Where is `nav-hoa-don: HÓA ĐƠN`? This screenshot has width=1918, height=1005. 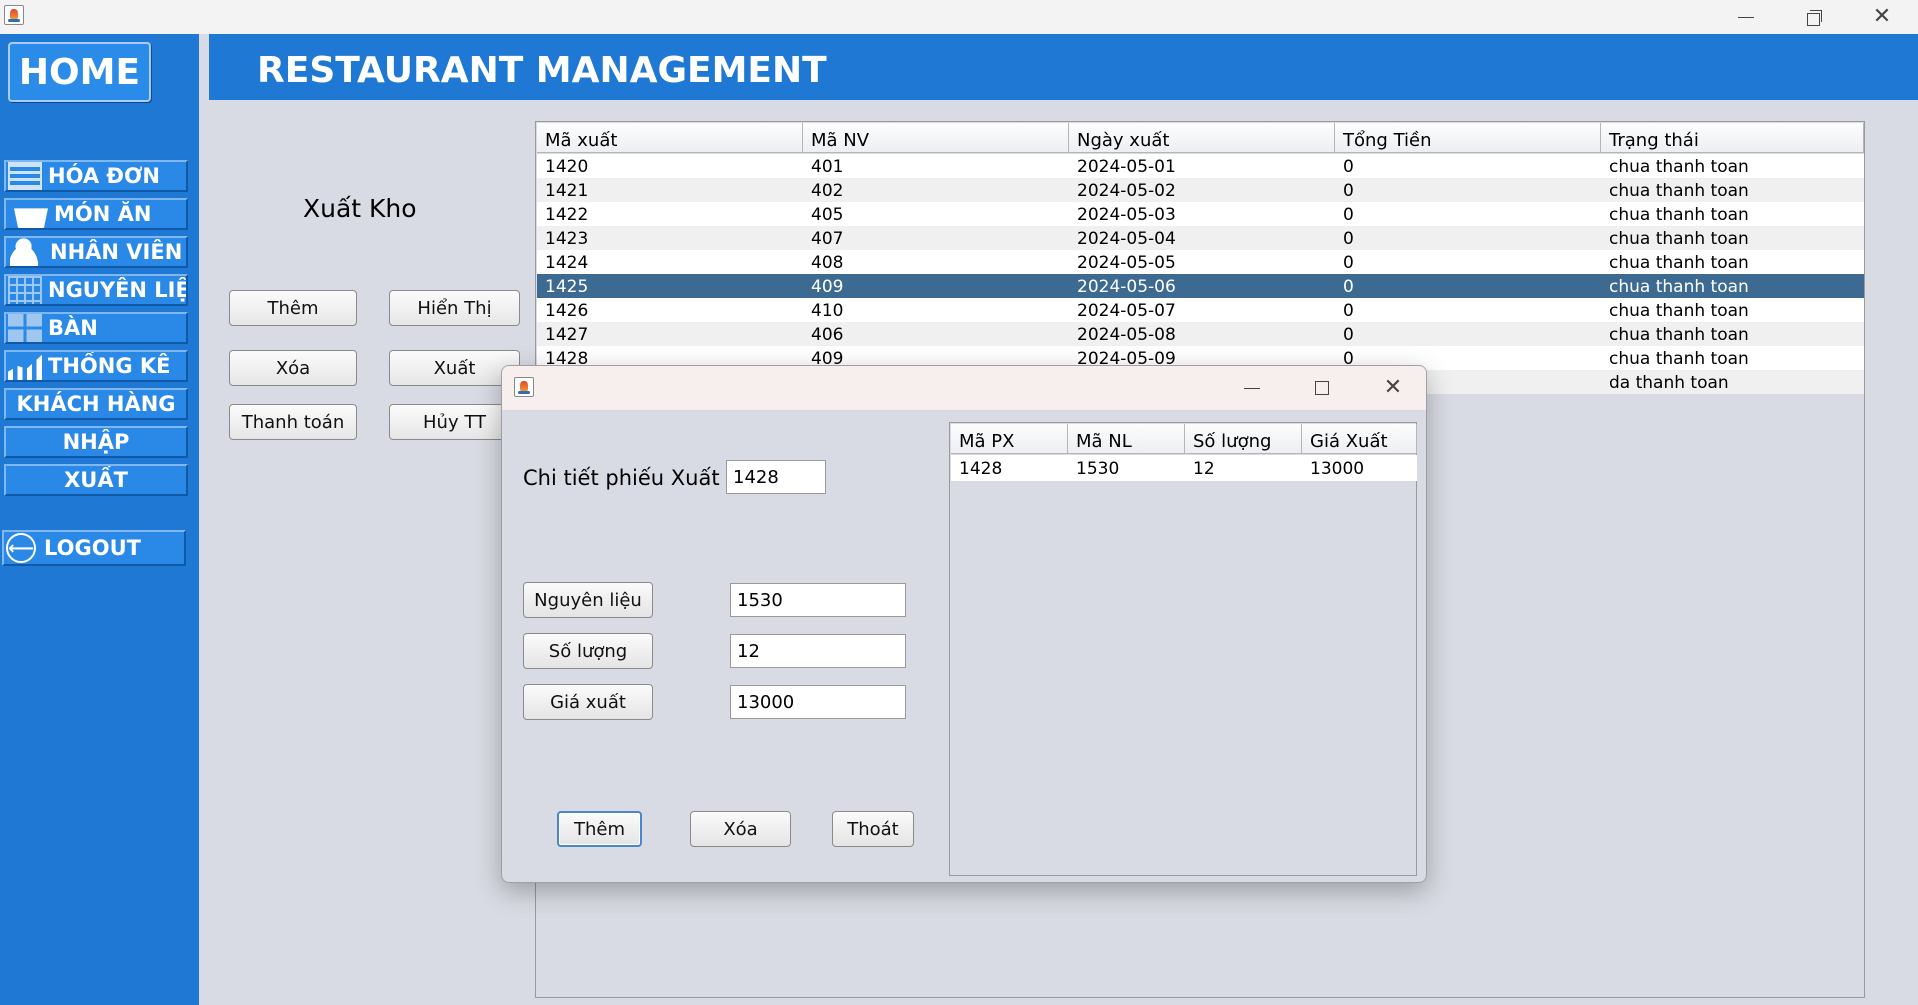
nav-hoa-don: HÓA ĐƠN is located at coordinates (96, 176).